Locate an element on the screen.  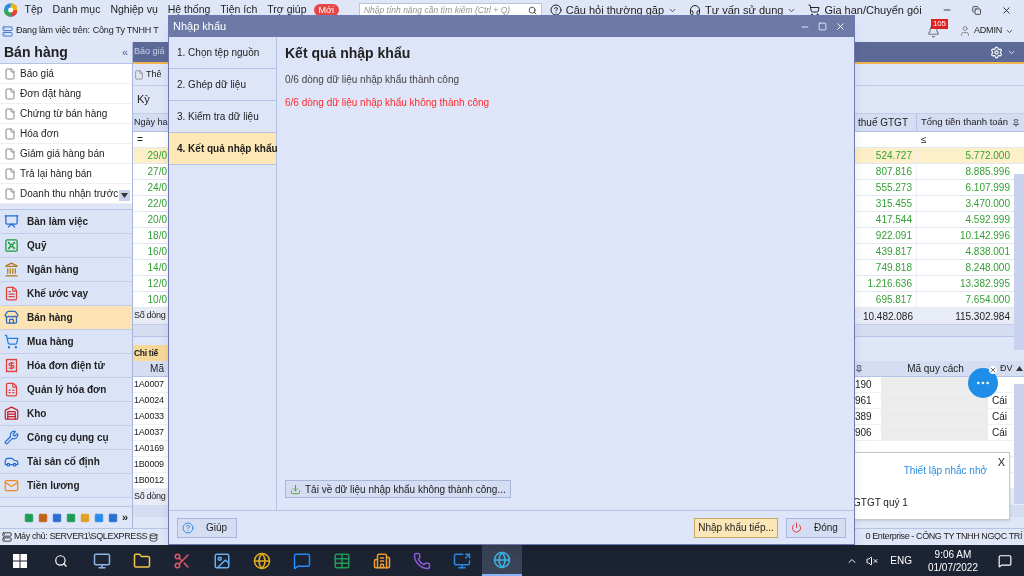
table-cell-text: 29/0 is located at coordinates (157, 156).